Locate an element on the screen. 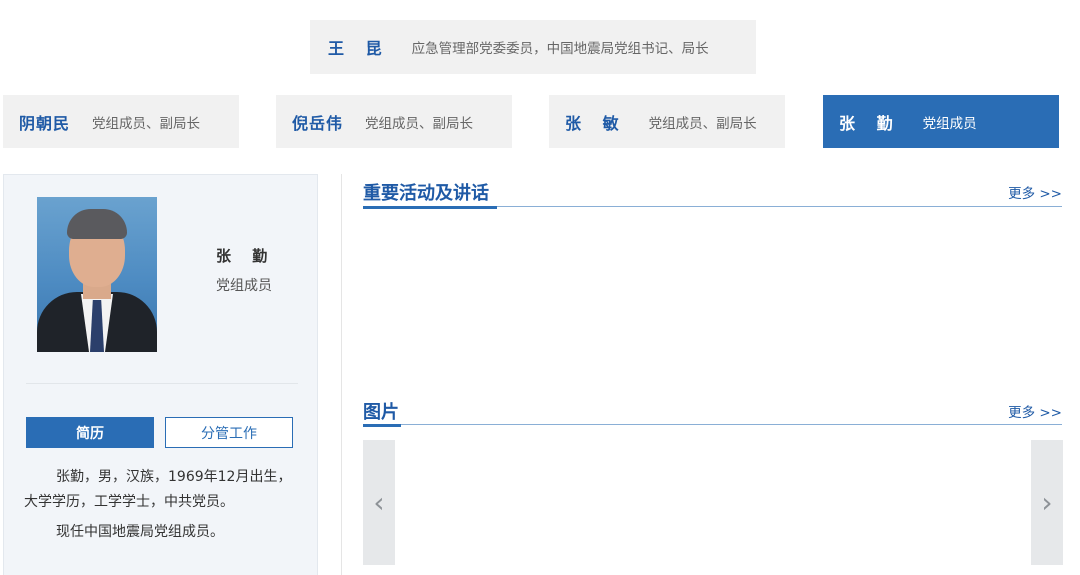  profile-divider is located at coordinates (162, 383).